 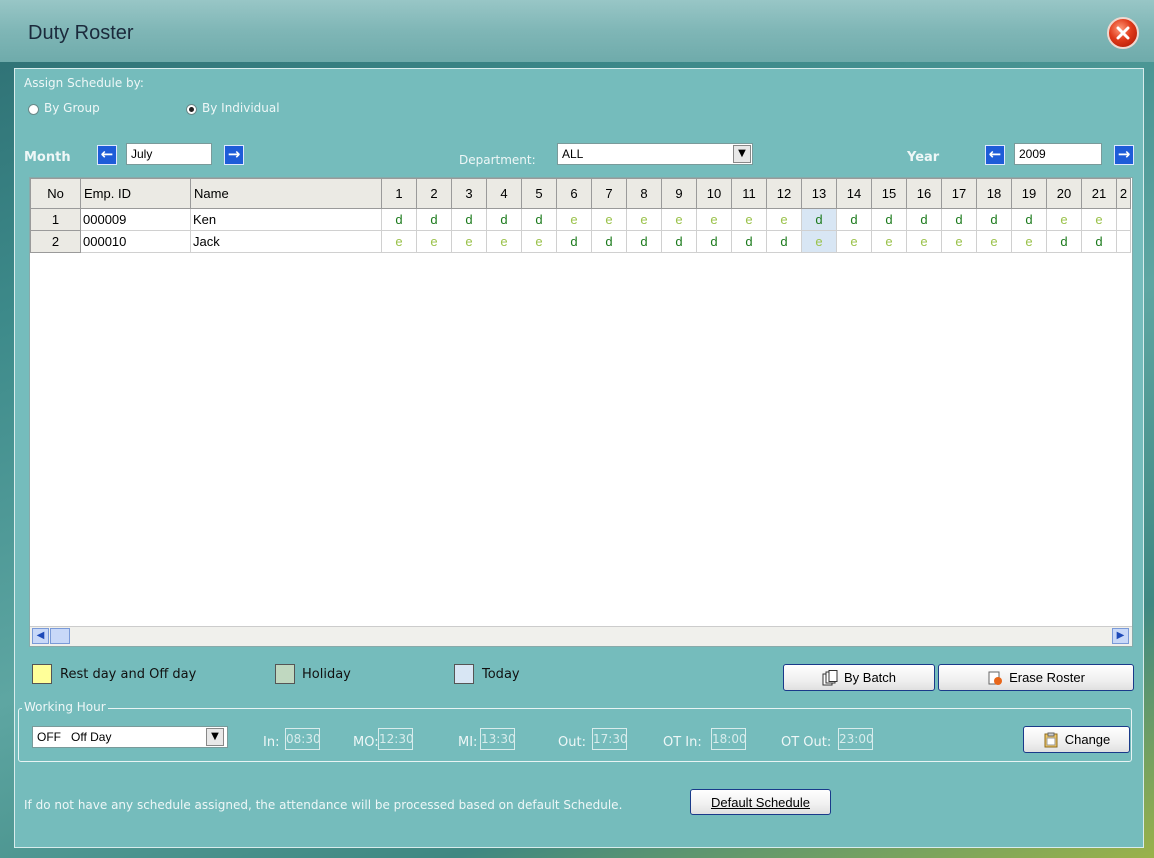 What do you see at coordinates (1124, 155) in the screenshot?
I see `year-next-button: →` at bounding box center [1124, 155].